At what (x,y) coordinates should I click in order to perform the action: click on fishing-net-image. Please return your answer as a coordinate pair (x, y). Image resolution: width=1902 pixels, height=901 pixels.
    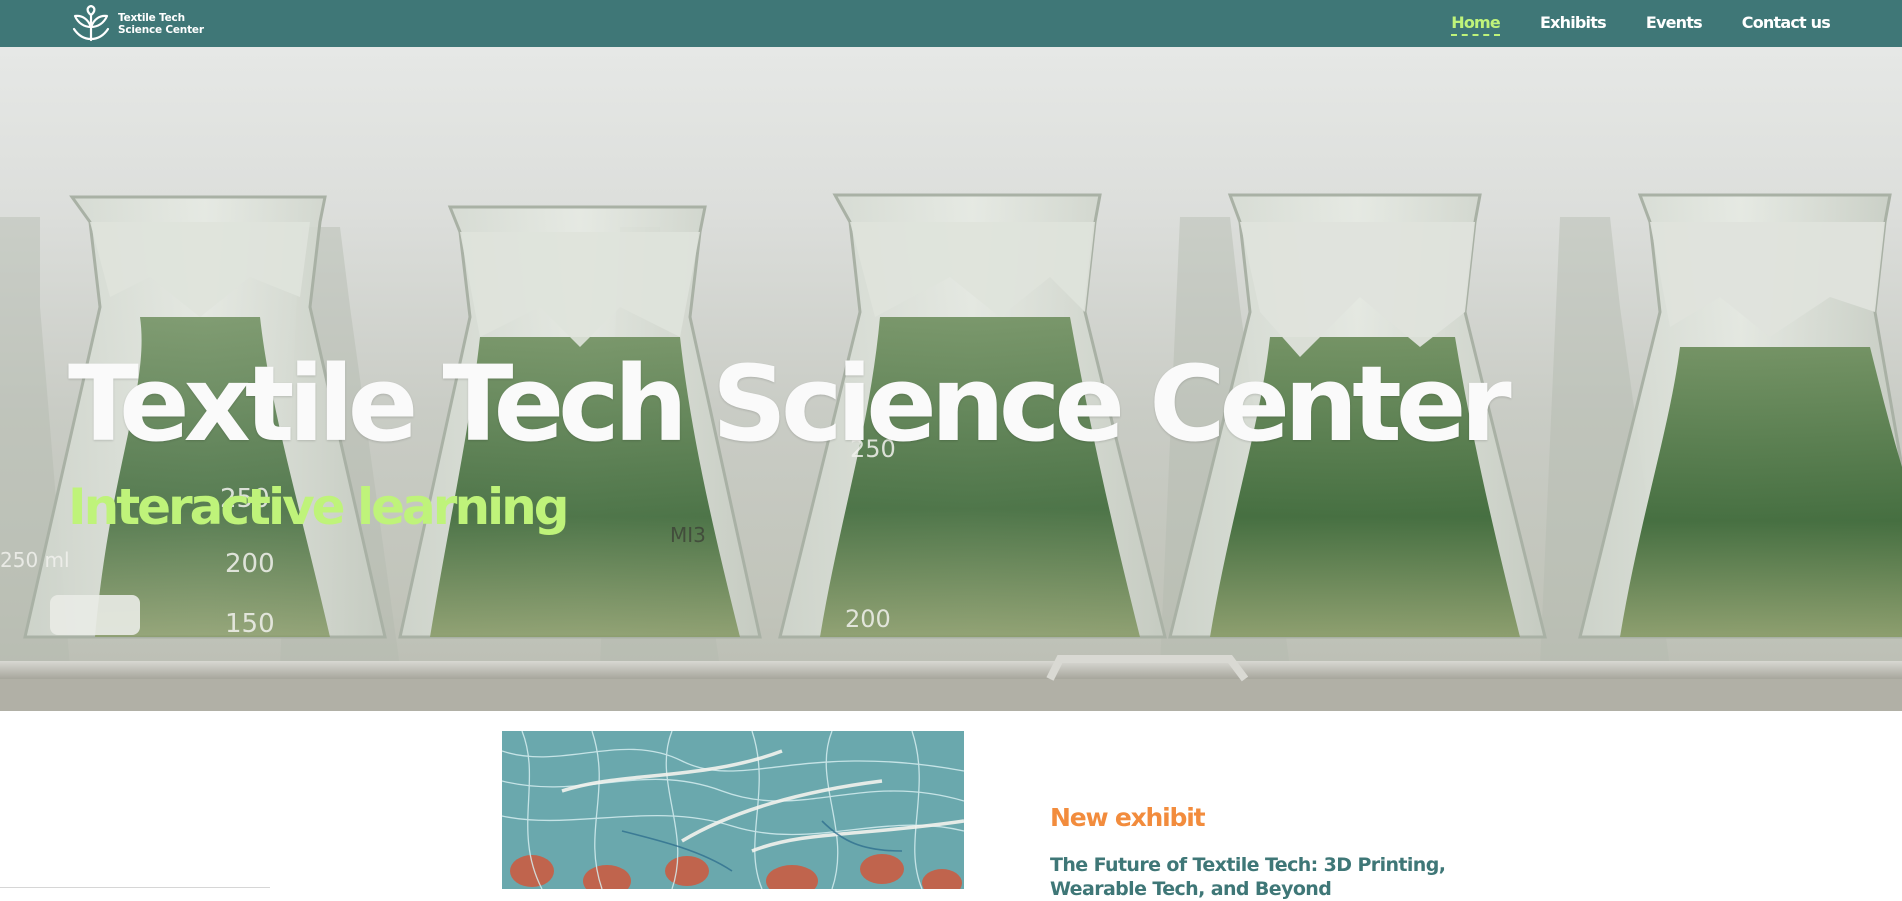
    Looking at the image, I should click on (733, 810).